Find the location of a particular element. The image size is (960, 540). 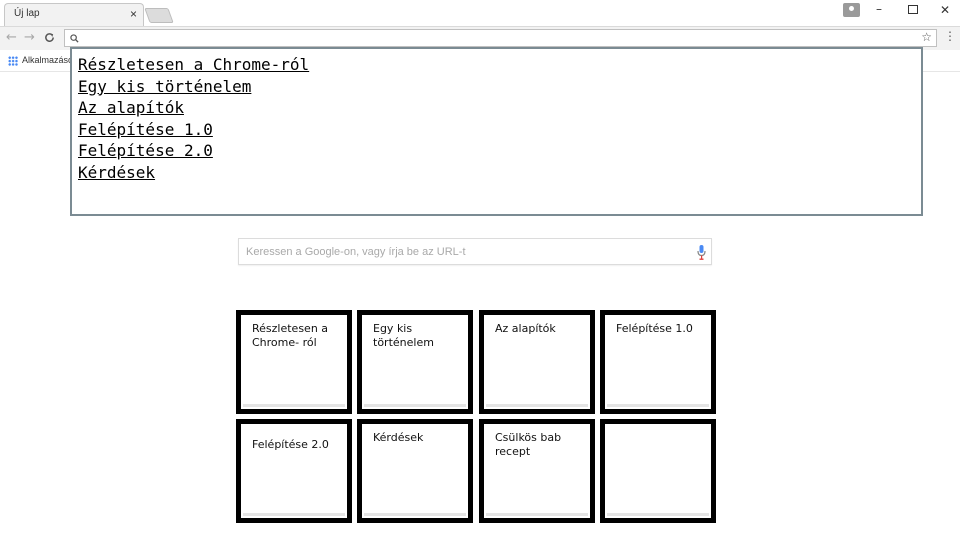

nav-link-history: Egy kis történelem is located at coordinates (164, 86).